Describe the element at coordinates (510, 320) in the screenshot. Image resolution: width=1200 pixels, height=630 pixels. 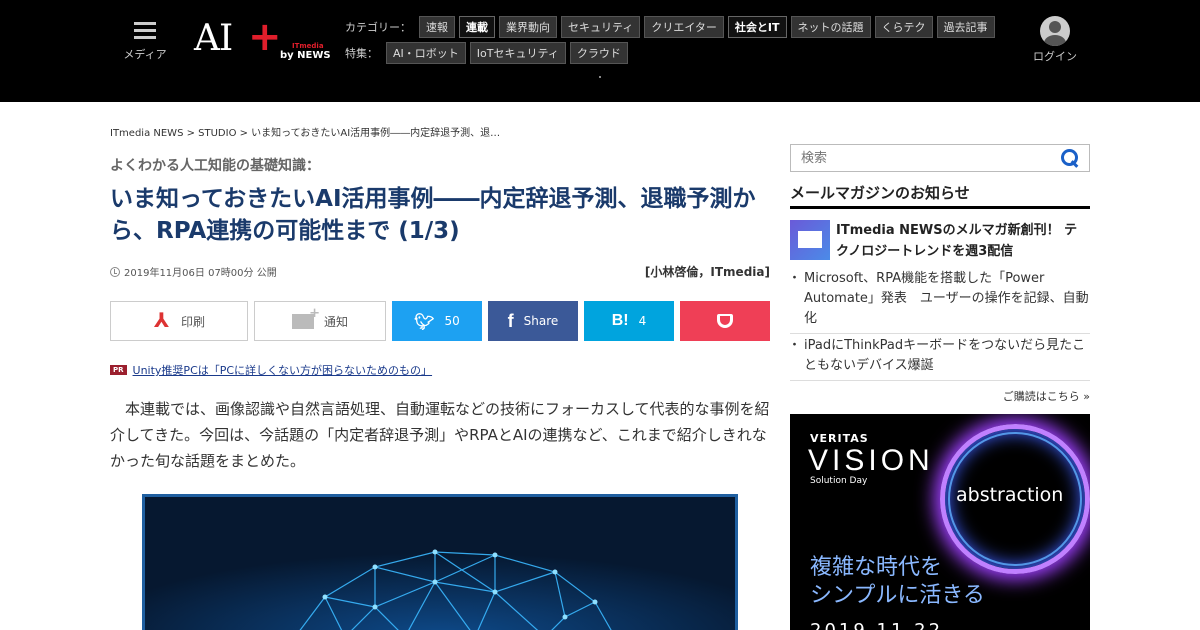
I see `facebook-f-icon: f` at that location.